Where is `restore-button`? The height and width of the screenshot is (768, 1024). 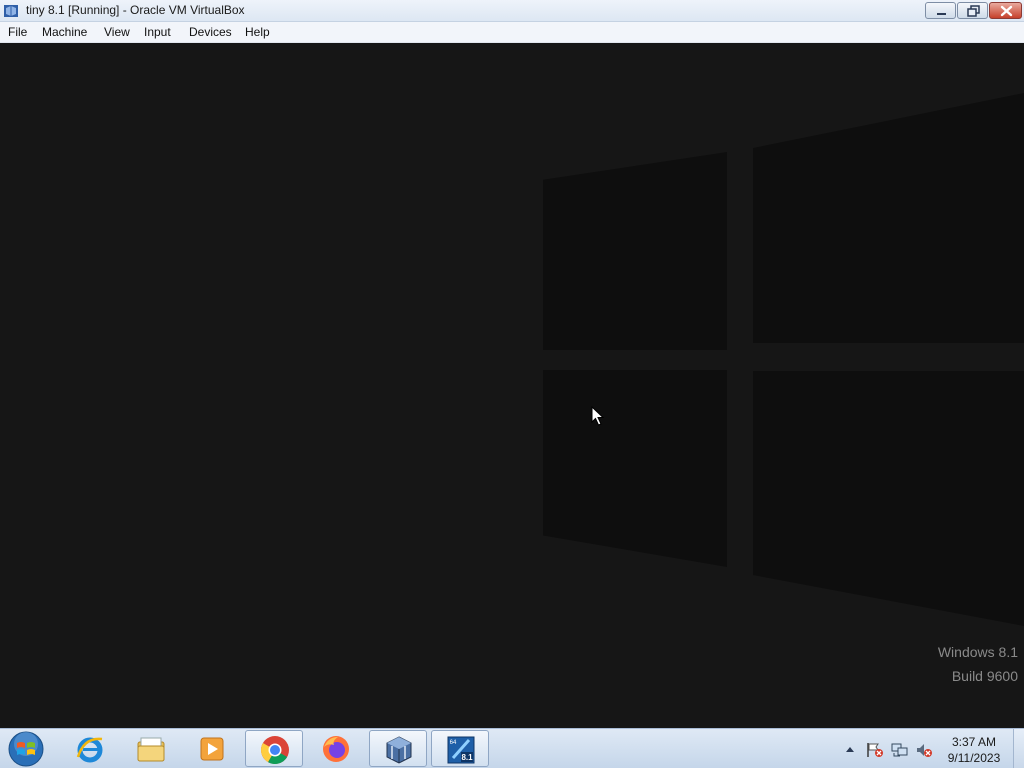 restore-button is located at coordinates (972, 10).